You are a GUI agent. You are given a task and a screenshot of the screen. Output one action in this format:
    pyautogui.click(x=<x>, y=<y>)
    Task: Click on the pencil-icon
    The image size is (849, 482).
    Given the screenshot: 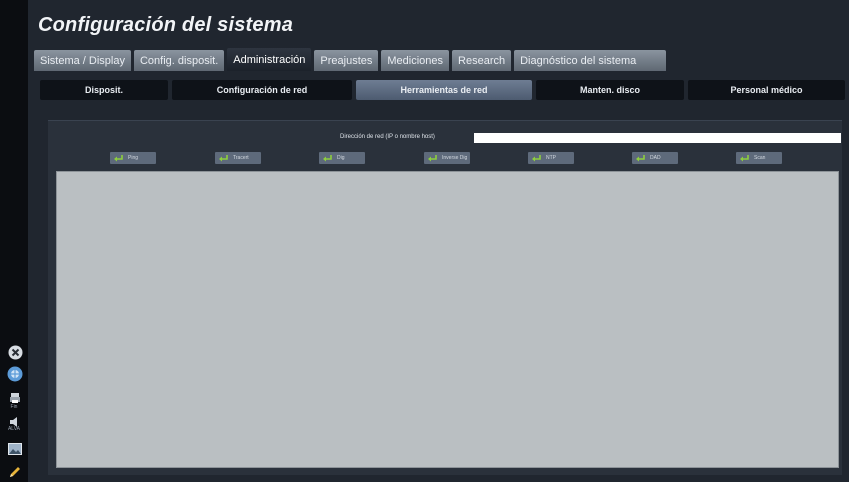 What is the action you would take?
    pyautogui.click(x=15, y=472)
    